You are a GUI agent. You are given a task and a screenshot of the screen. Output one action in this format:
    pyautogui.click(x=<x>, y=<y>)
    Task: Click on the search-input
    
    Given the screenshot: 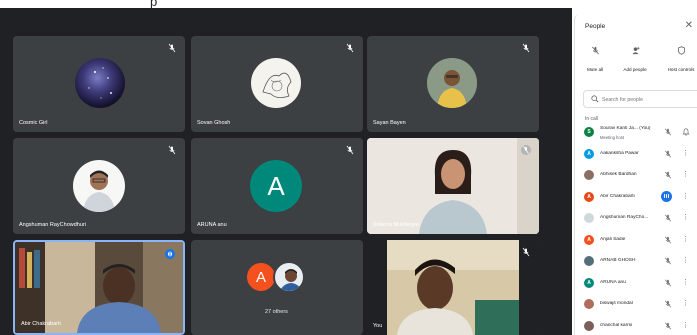 What is the action you would take?
    pyautogui.click(x=649, y=99)
    